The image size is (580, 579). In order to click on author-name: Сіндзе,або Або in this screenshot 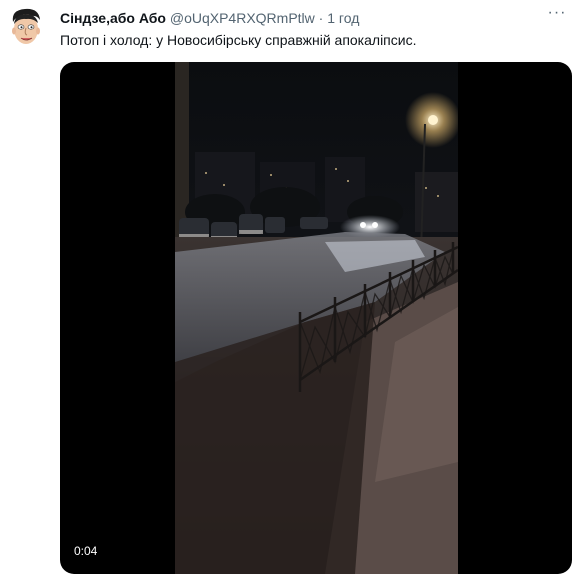, I will do `click(113, 18)`.